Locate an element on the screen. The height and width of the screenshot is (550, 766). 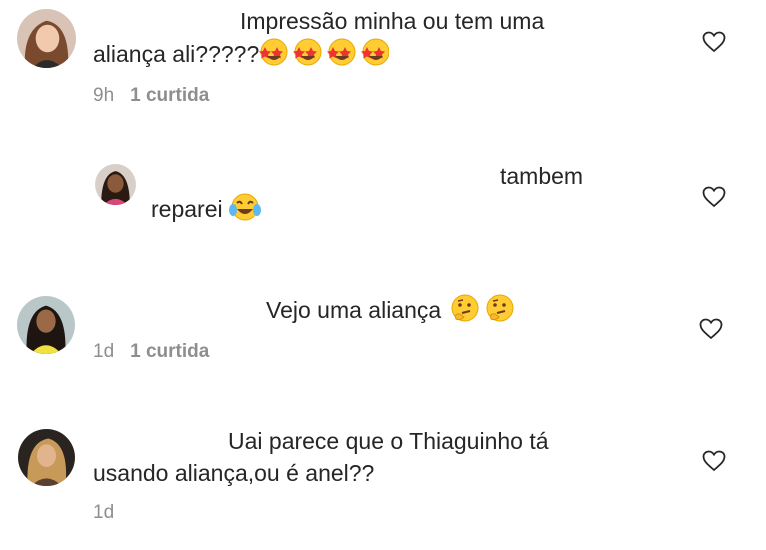
comment-meta: 1d is located at coordinates (103, 513).